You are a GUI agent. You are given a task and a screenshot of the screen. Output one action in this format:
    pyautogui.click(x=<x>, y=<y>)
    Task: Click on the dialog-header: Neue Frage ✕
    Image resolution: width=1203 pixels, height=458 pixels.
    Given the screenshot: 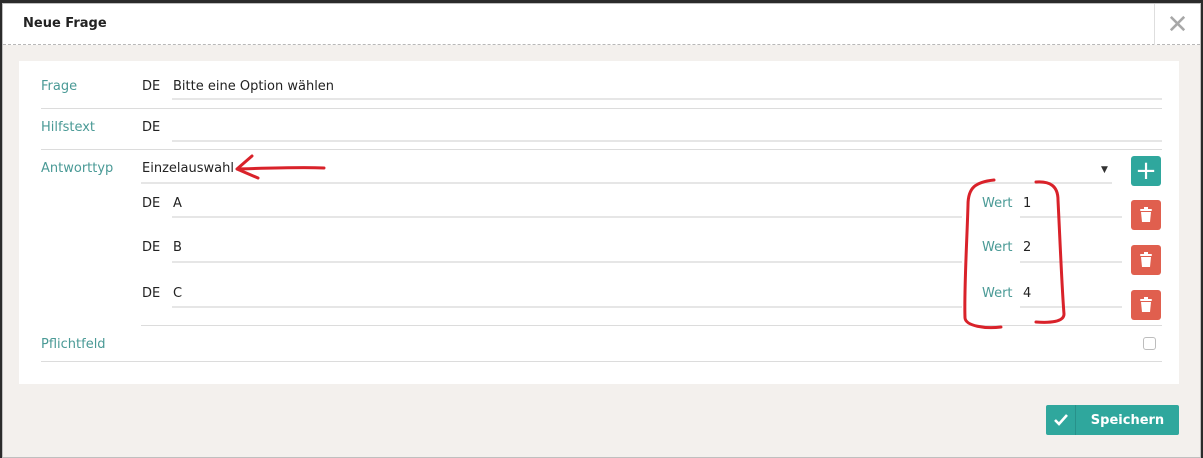 What is the action you would take?
    pyautogui.click(x=601, y=24)
    